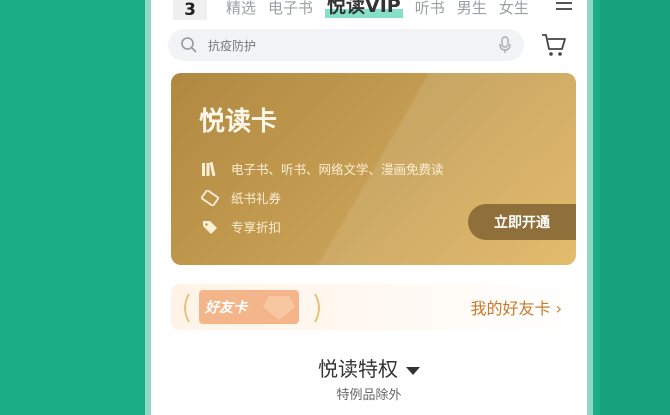 The image size is (670, 415). Describe the element at coordinates (514, 9) in the screenshot. I see `tab-female: 女生` at that location.